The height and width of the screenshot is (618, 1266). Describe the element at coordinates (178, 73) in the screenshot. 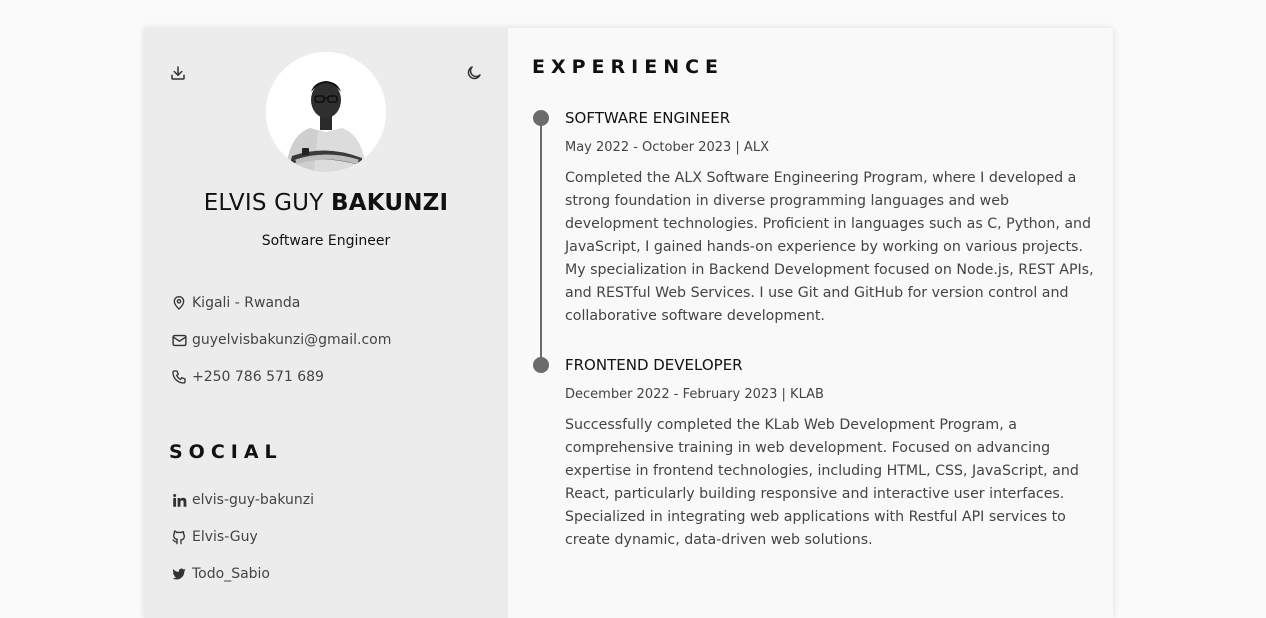

I see `download-icon` at that location.